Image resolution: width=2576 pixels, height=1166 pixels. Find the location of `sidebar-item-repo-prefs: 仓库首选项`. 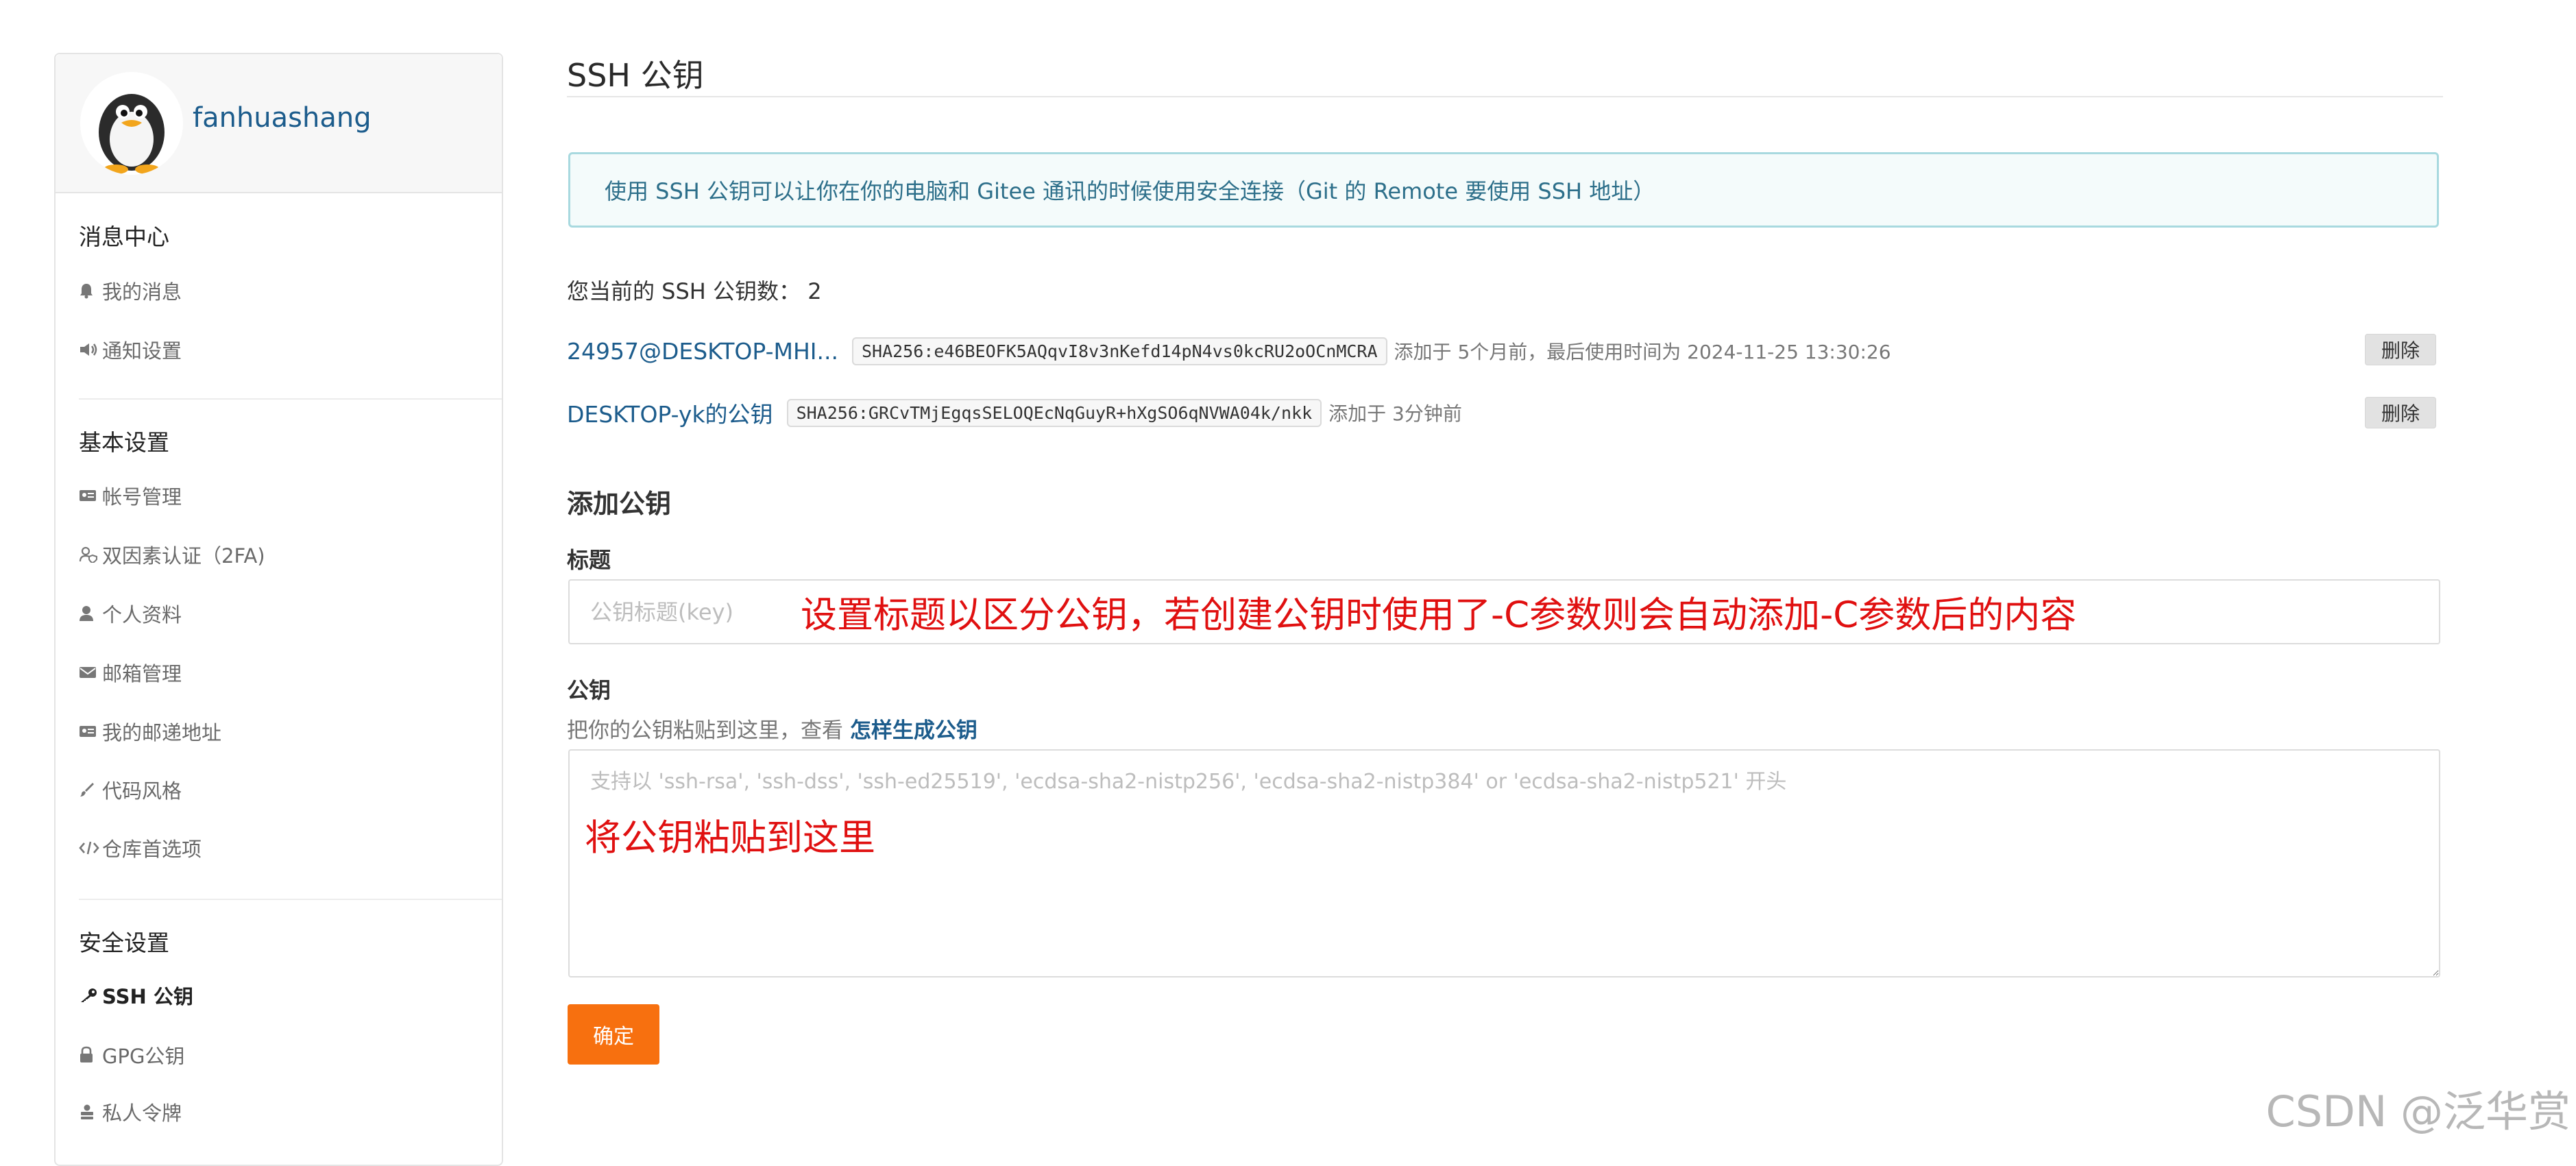

sidebar-item-repo-prefs: 仓库首选项 is located at coordinates (140, 848).